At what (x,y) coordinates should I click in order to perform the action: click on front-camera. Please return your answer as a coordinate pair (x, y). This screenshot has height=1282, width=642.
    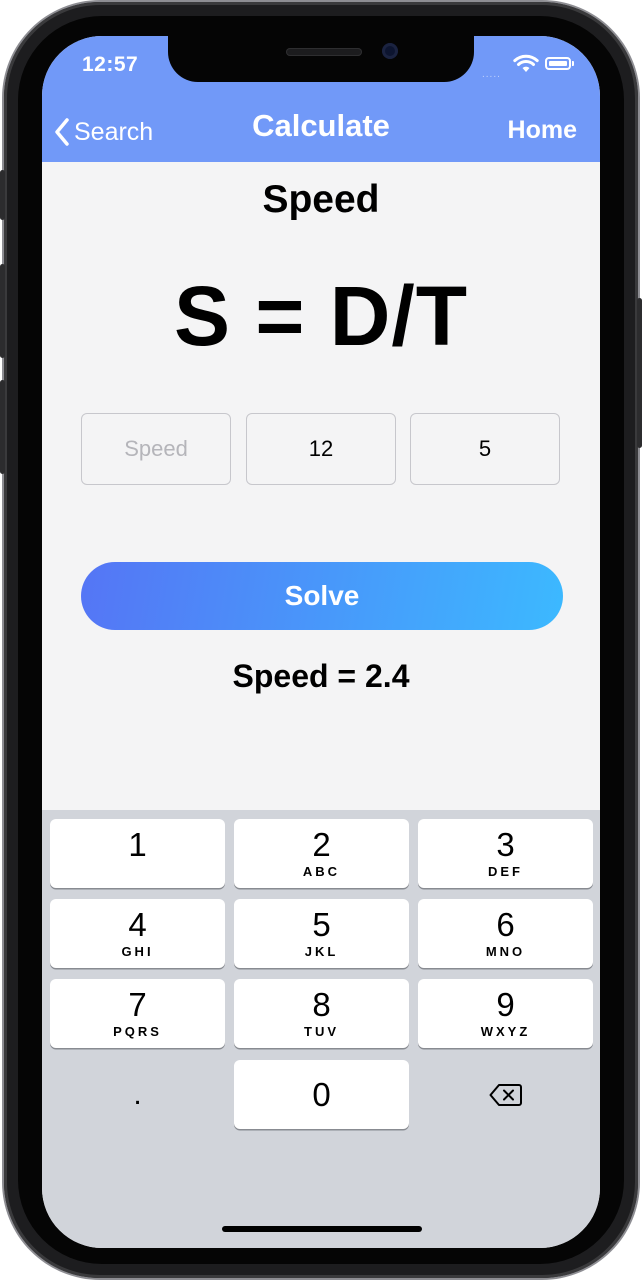
    Looking at the image, I should click on (390, 51).